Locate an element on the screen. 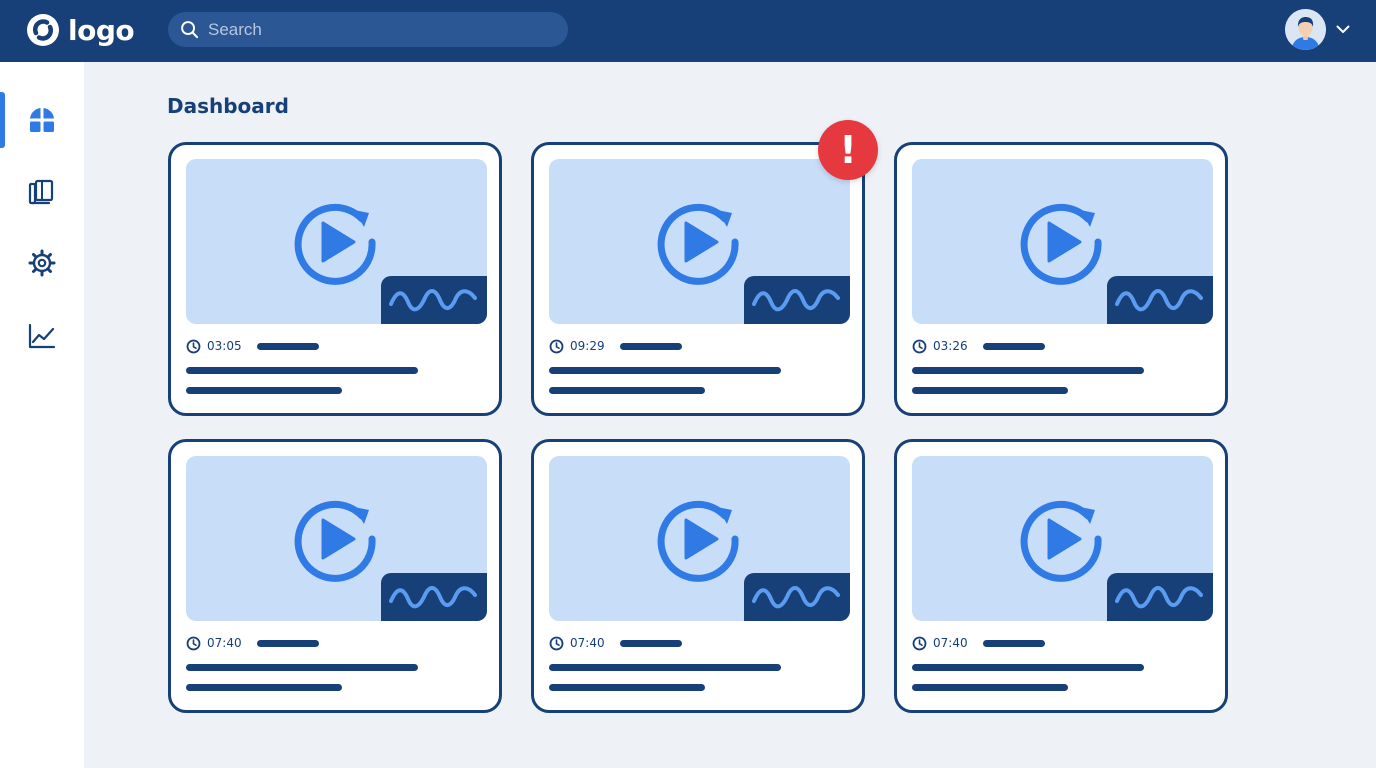  video-card: 03:26 is located at coordinates (1061, 279).